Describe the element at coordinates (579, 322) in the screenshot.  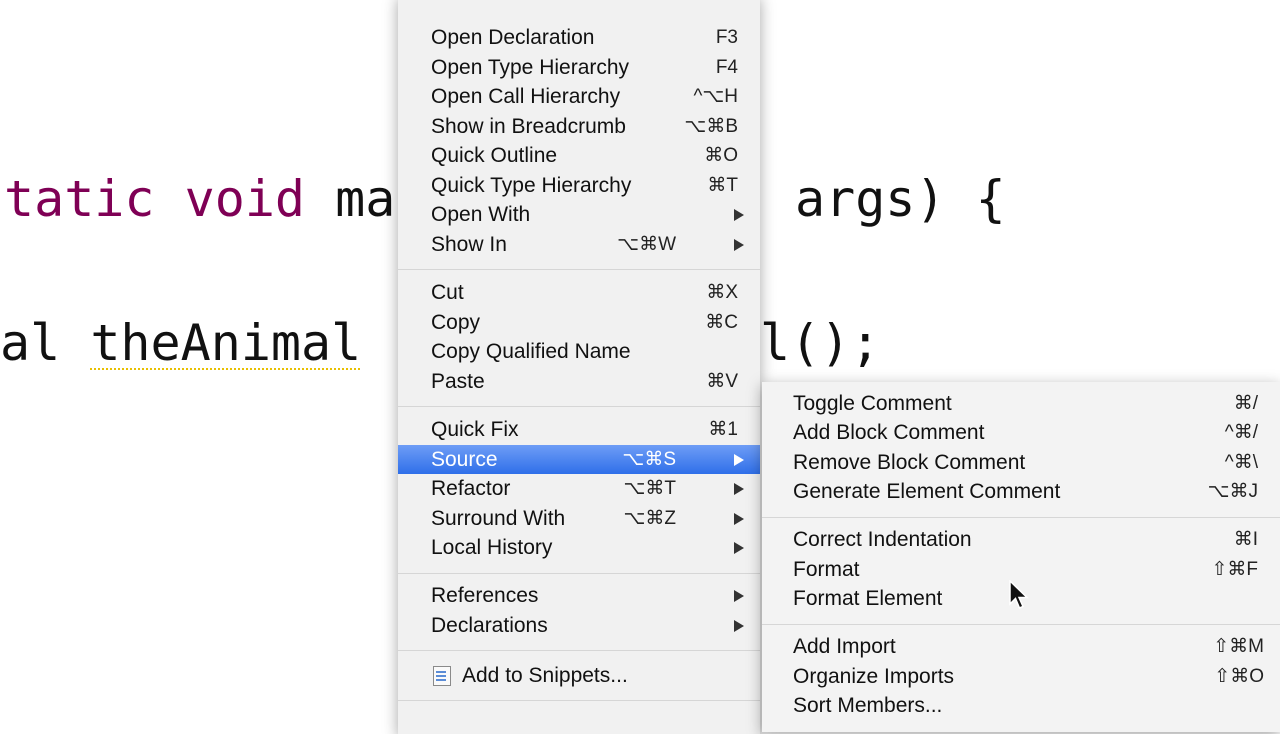
I see `menu-item-copy: Copy ⌘C` at that location.